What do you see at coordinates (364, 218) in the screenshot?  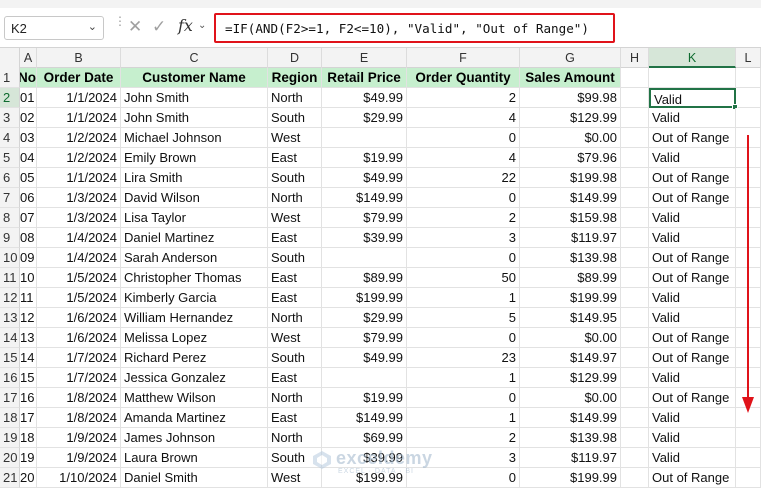 I see `cell-e: $79.99` at bounding box center [364, 218].